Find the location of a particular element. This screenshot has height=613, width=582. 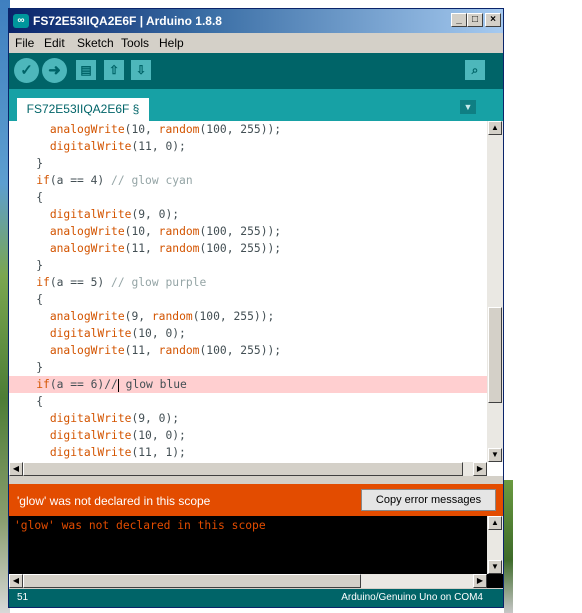

chevron-down-icon: ▼ is located at coordinates (468, 107).